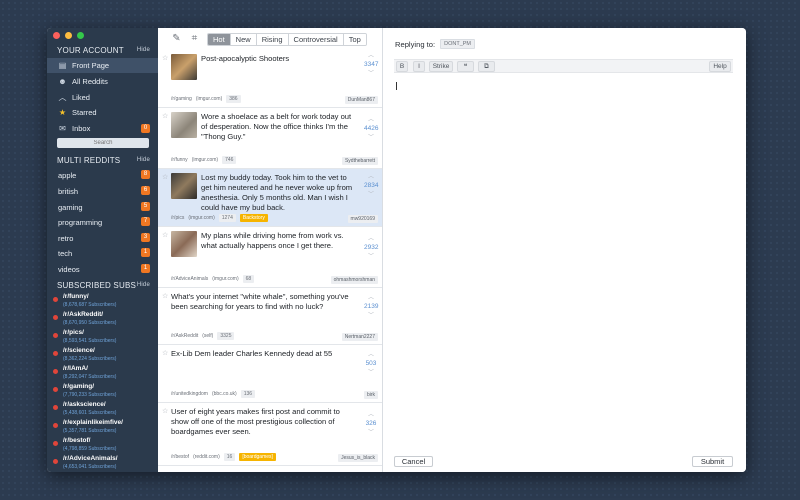  What do you see at coordinates (105, 410) in the screenshot?
I see `sub-item-askscience: /r/askscience/ (5,438,601 Subscribers)` at bounding box center [105, 410].